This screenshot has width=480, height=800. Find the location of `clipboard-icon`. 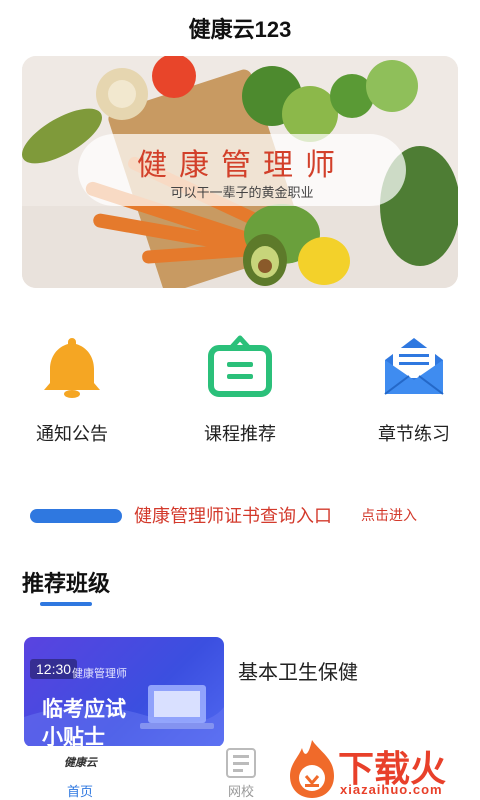

clipboard-icon is located at coordinates (240, 367).